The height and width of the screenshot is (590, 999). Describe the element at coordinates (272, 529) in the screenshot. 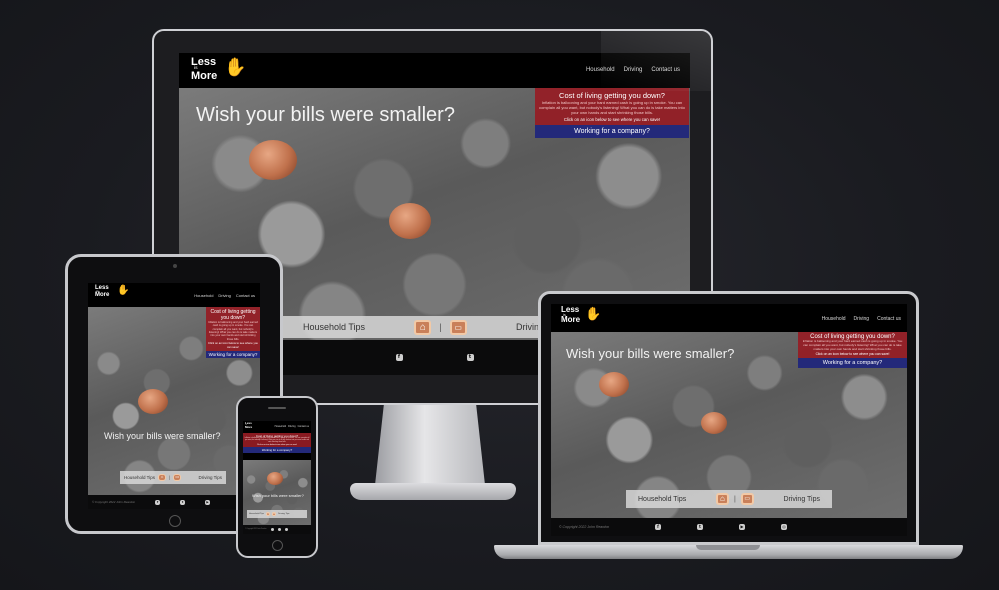

I see `facebook-icon` at that location.